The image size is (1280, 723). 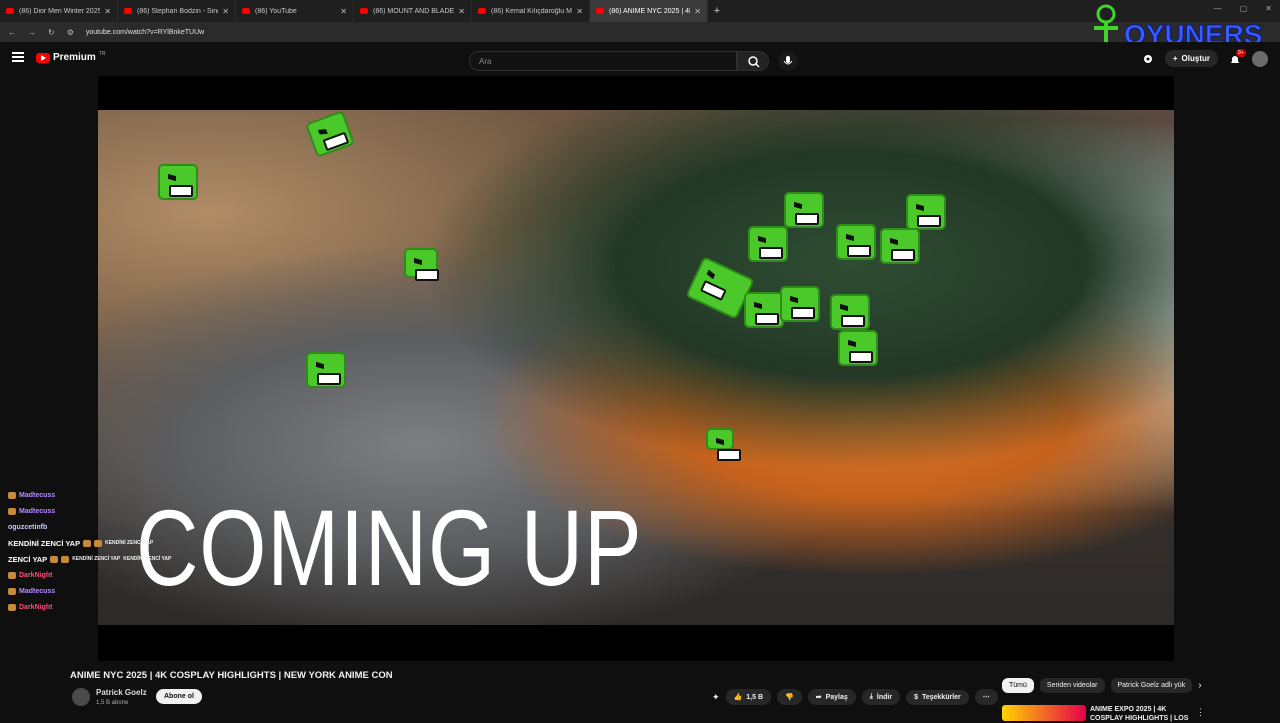 What do you see at coordinates (28, 527) in the screenshot?
I see `chat-message: oguzcetinfb` at bounding box center [28, 527].